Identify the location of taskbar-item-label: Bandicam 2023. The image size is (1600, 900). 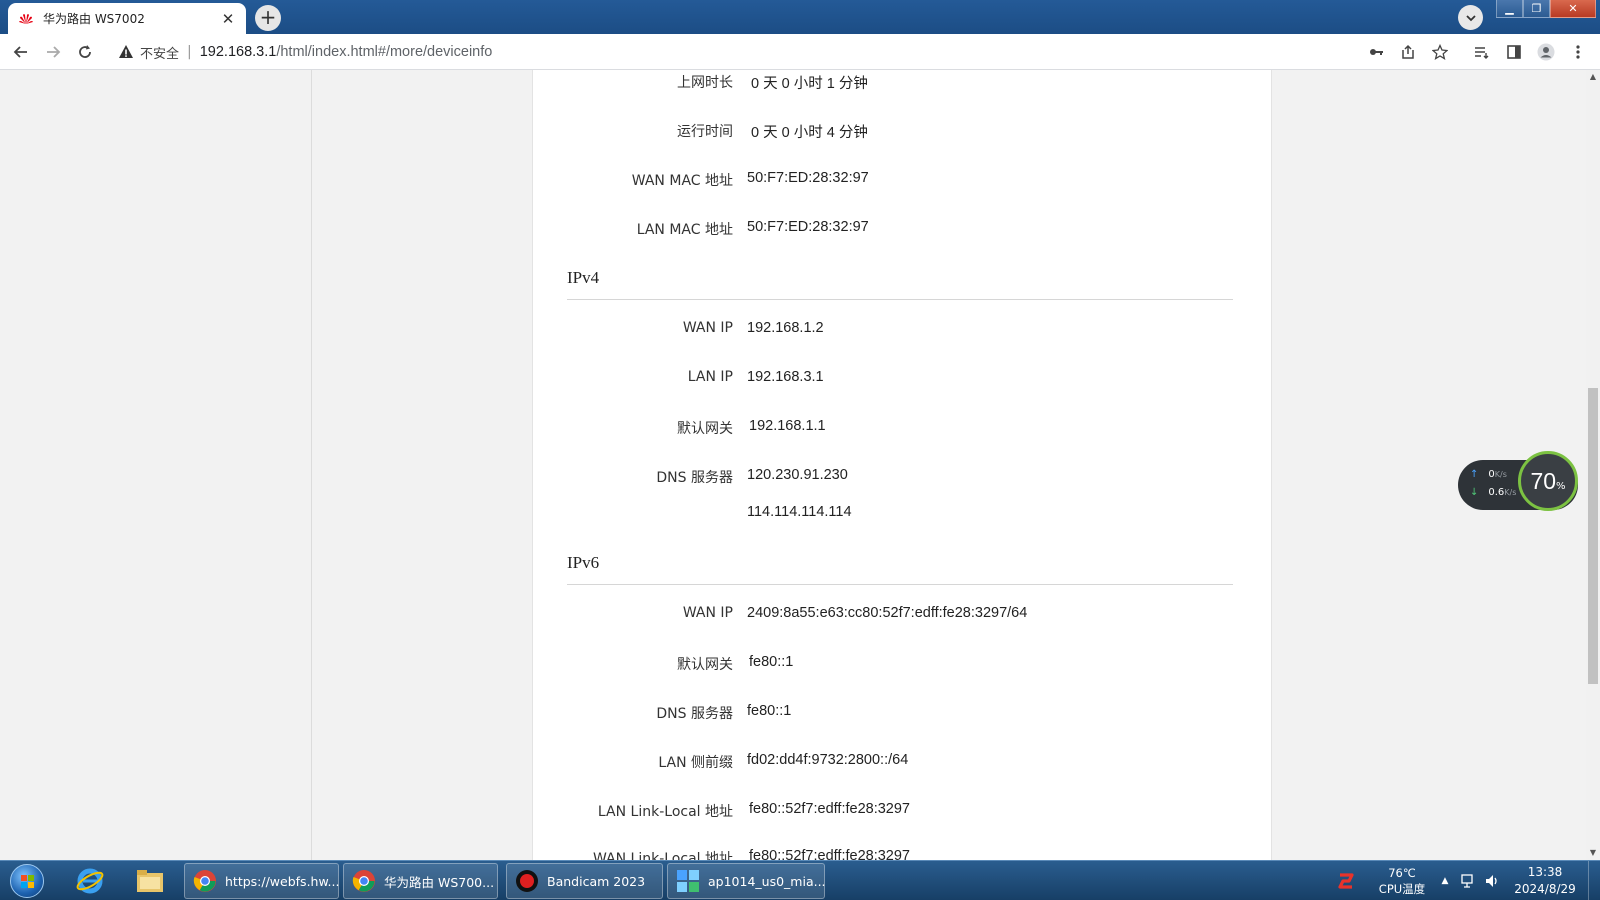
(596, 881).